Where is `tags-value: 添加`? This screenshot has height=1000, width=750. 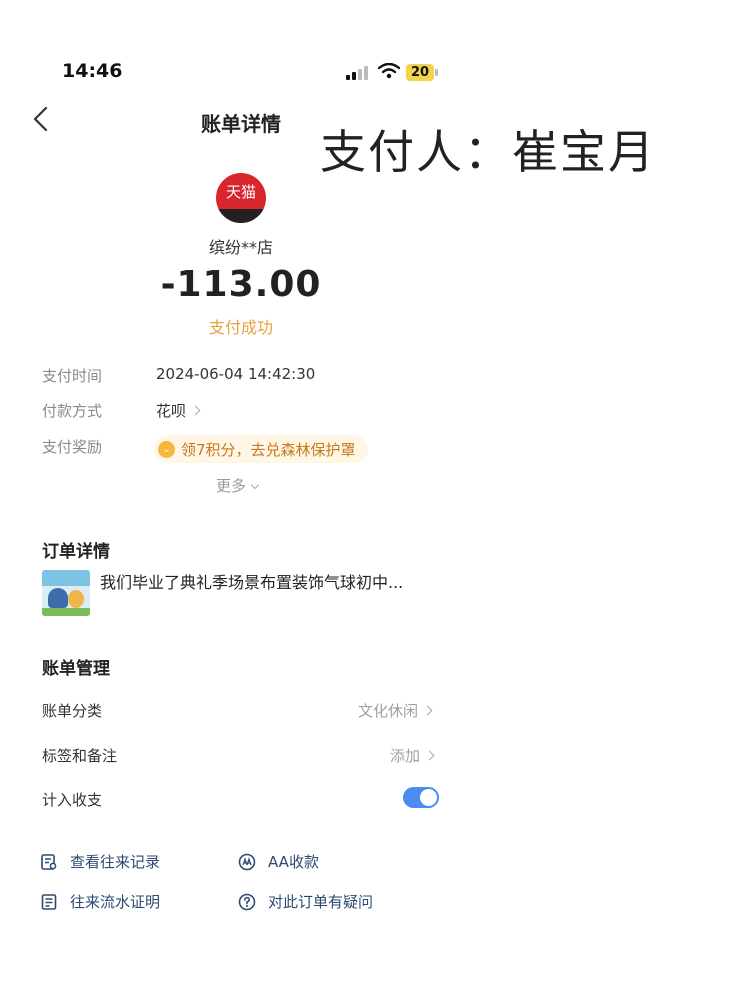 tags-value: 添加 is located at coordinates (405, 756).